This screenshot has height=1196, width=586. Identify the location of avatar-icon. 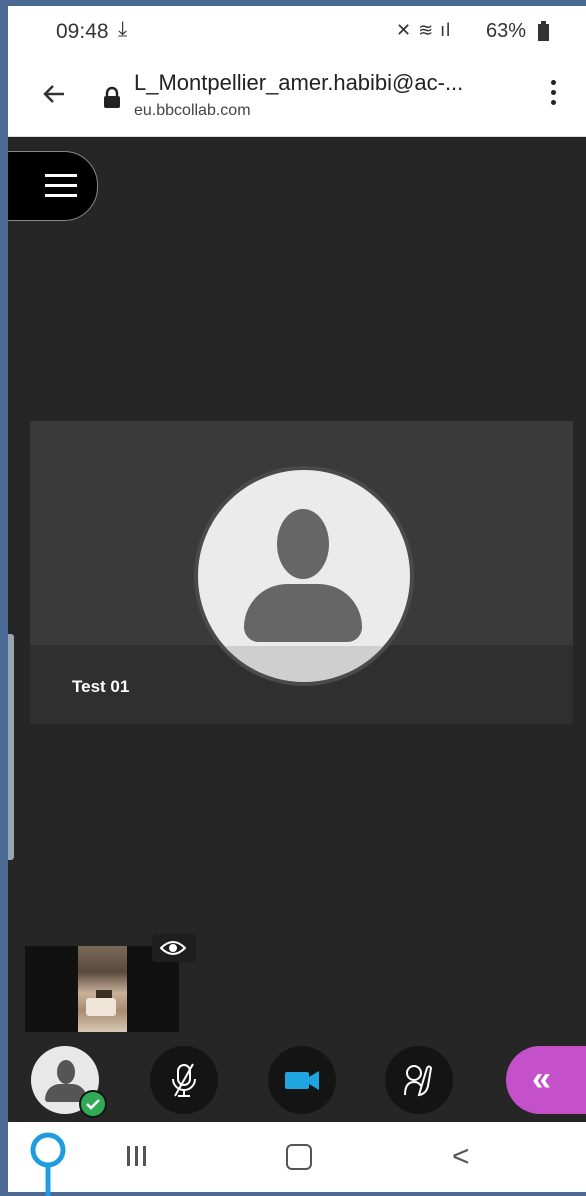
(66, 1072).